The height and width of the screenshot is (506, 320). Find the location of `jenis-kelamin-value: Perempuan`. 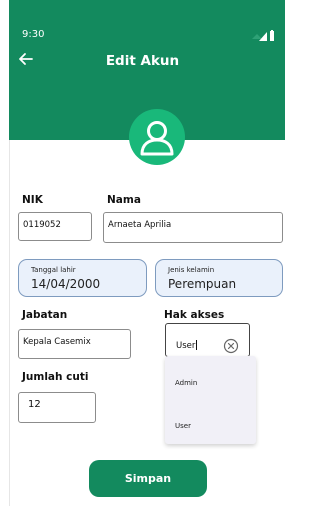

jenis-kelamin-value: Perempuan is located at coordinates (202, 284).